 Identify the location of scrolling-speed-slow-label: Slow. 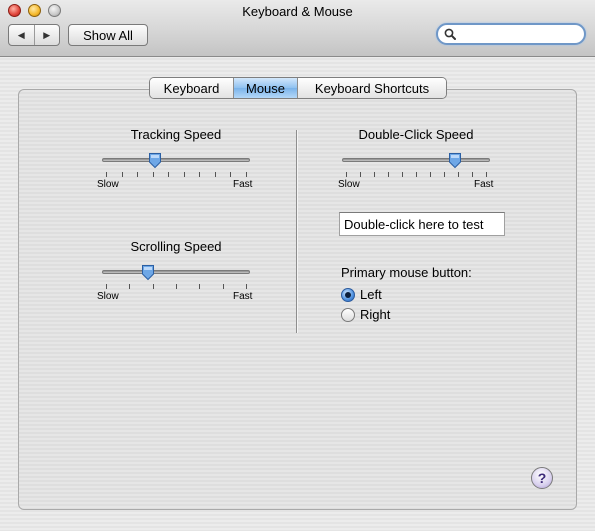
(108, 296).